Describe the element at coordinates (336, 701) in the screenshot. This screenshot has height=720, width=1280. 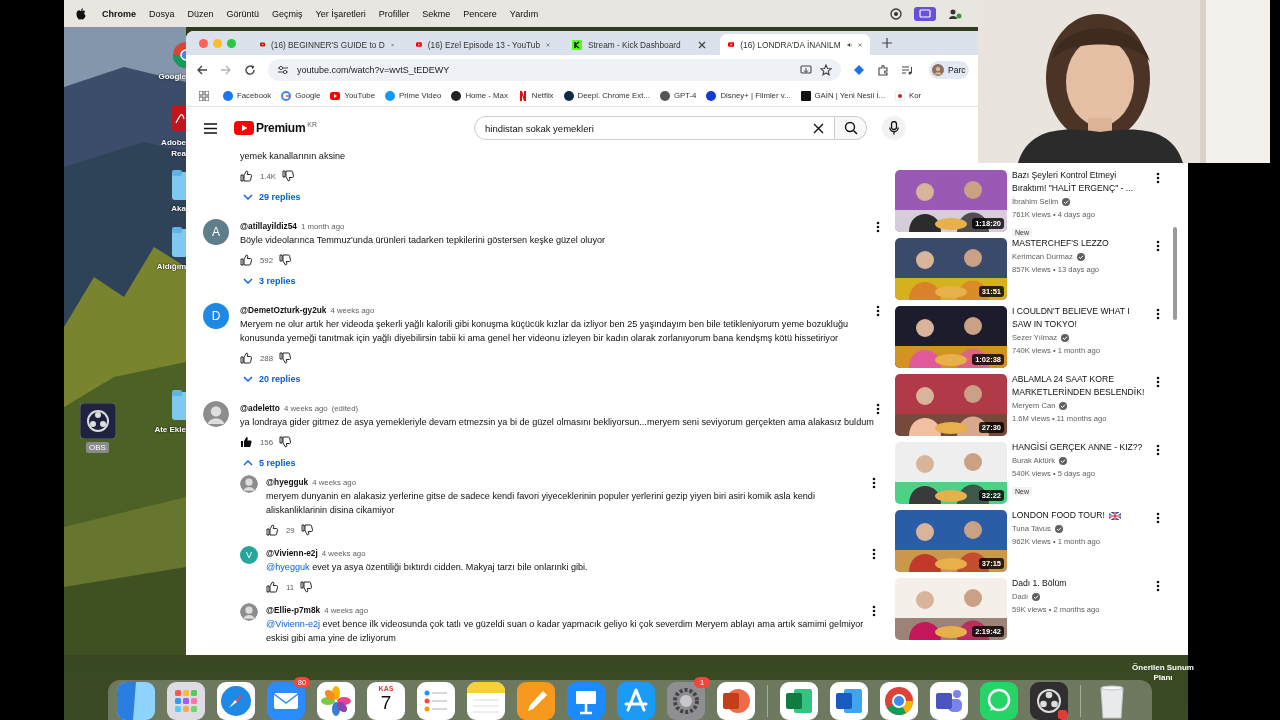
I see `flower-icon` at that location.